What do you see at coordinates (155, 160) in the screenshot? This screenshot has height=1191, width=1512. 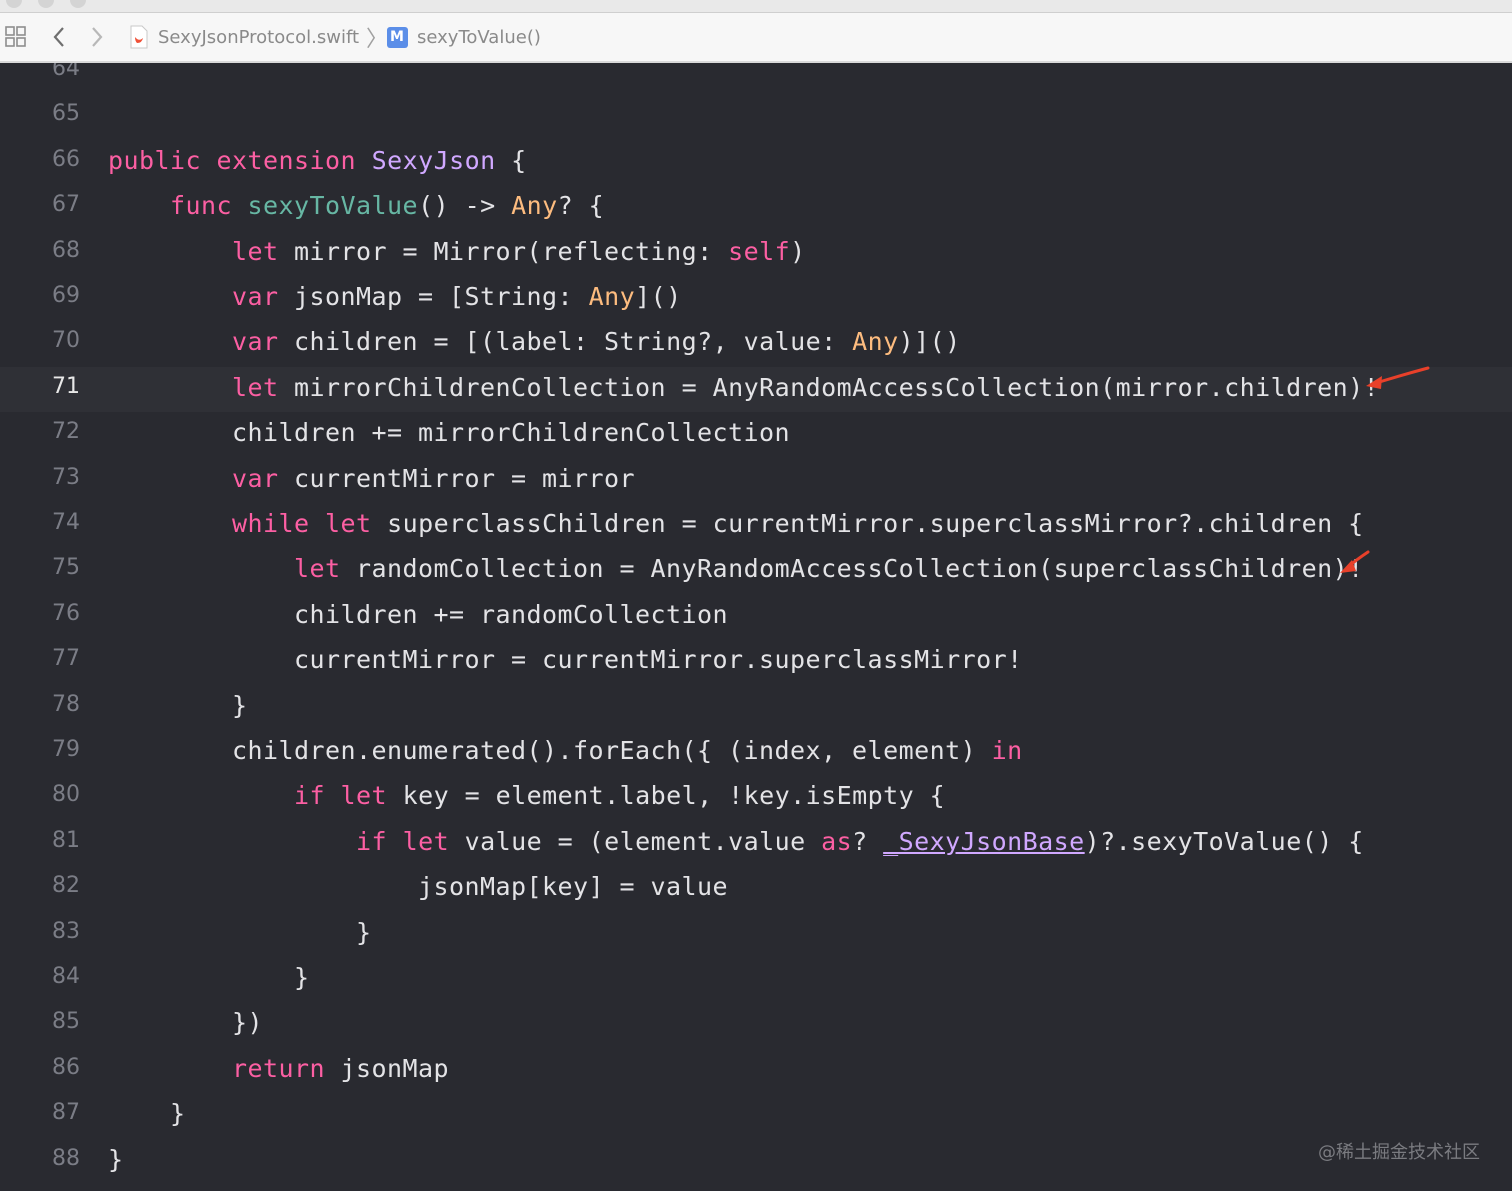 I see `code-token: public` at bounding box center [155, 160].